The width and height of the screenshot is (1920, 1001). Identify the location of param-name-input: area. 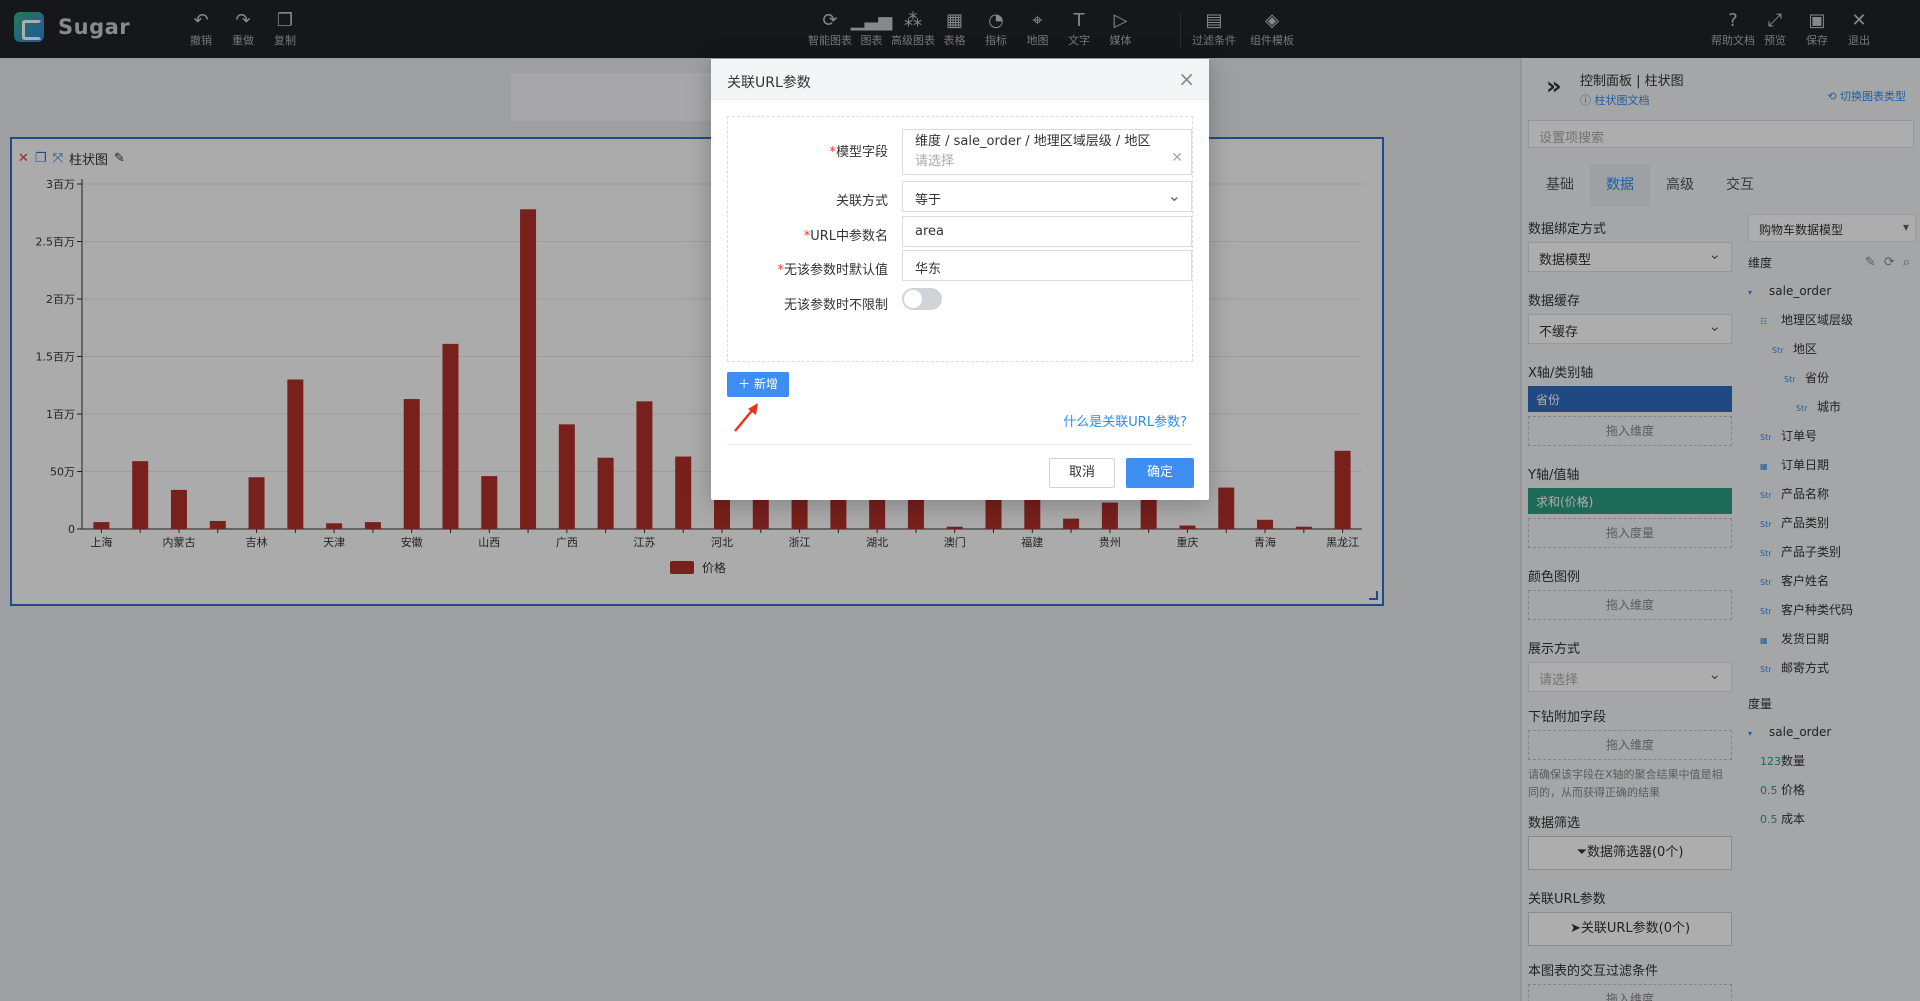
(1047, 231).